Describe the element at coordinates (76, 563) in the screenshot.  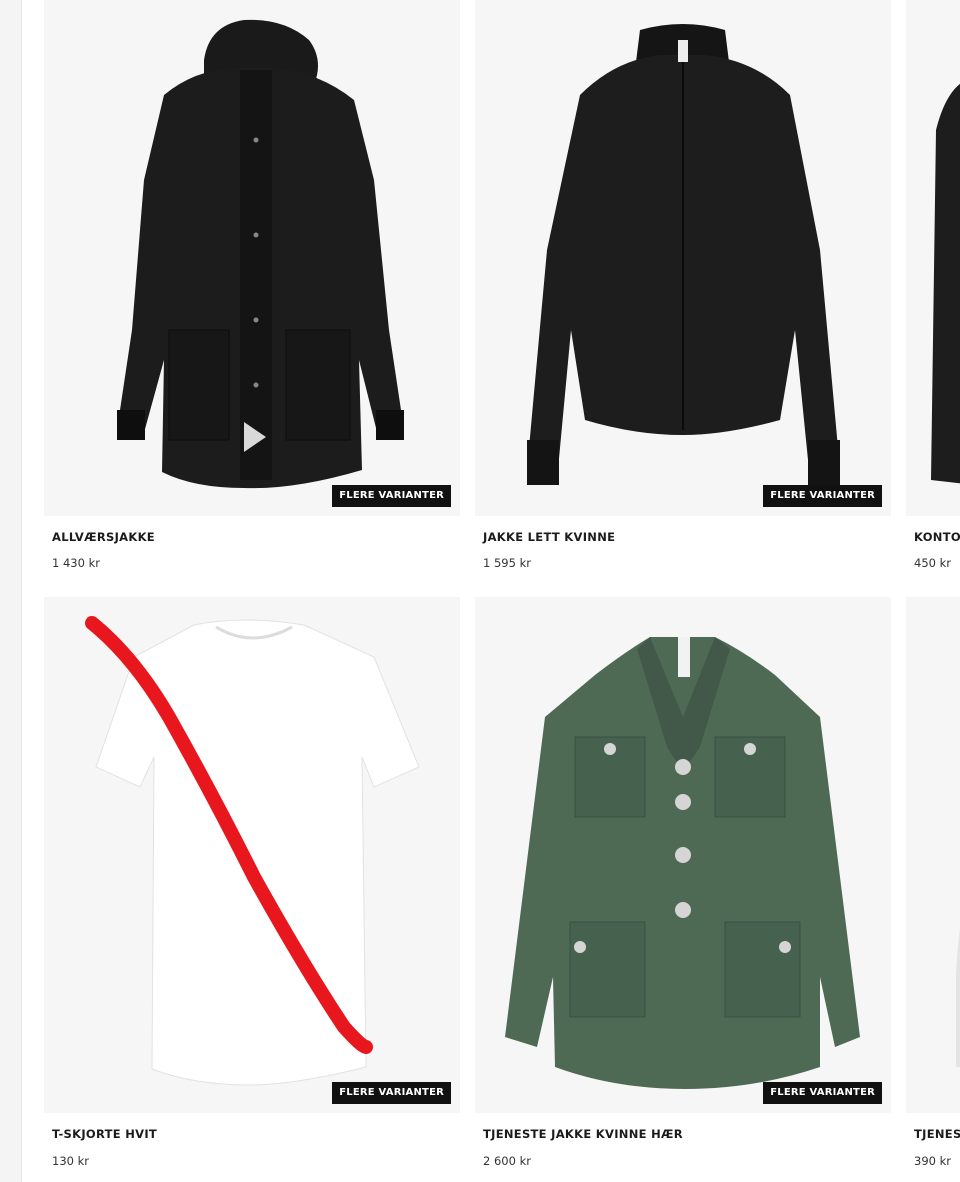
I see `product-price: 1 430 kr` at that location.